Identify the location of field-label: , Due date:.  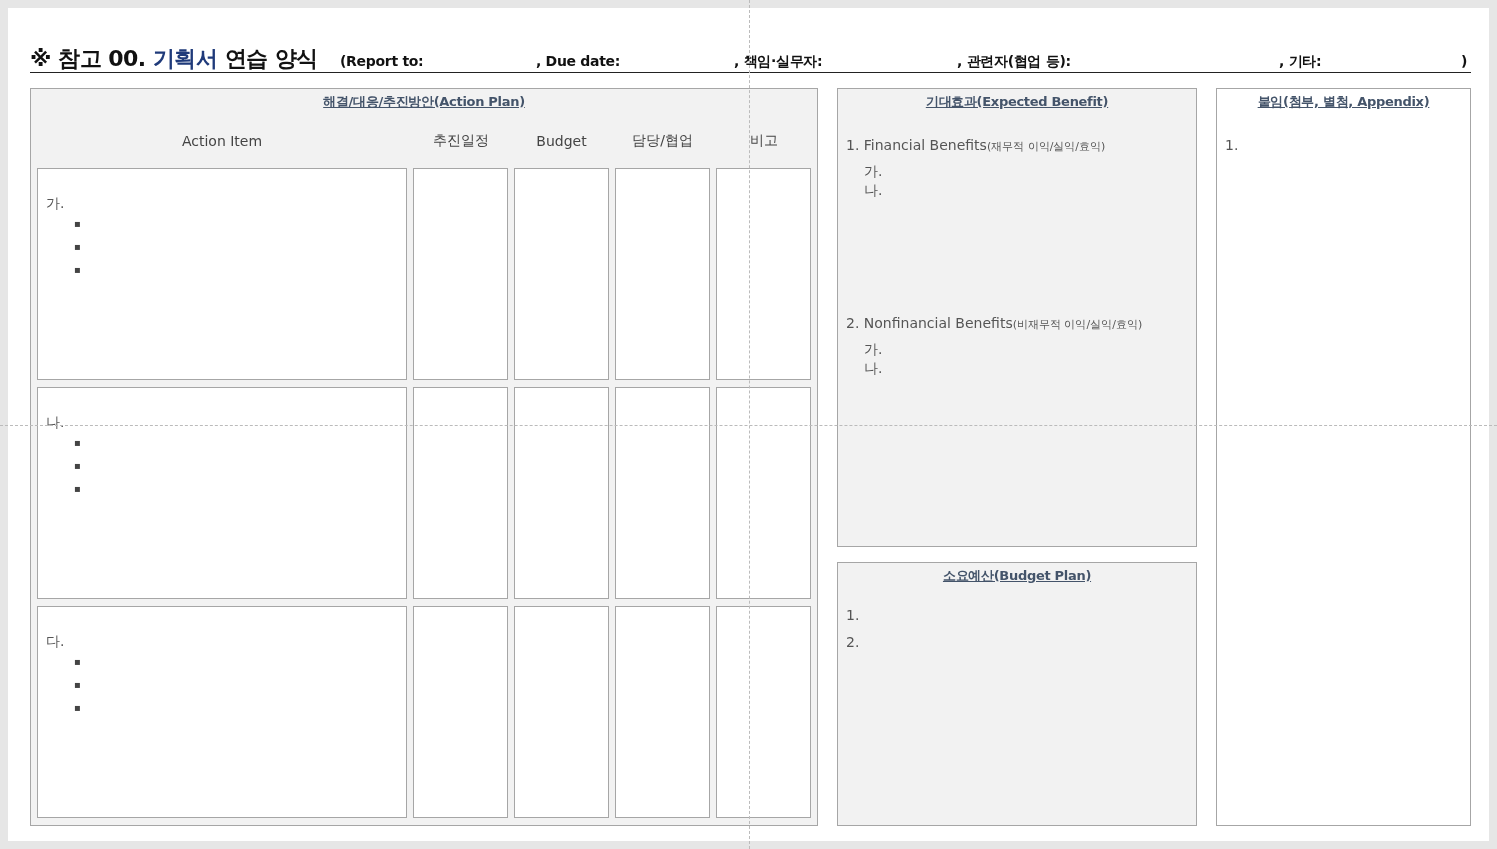
(578, 61).